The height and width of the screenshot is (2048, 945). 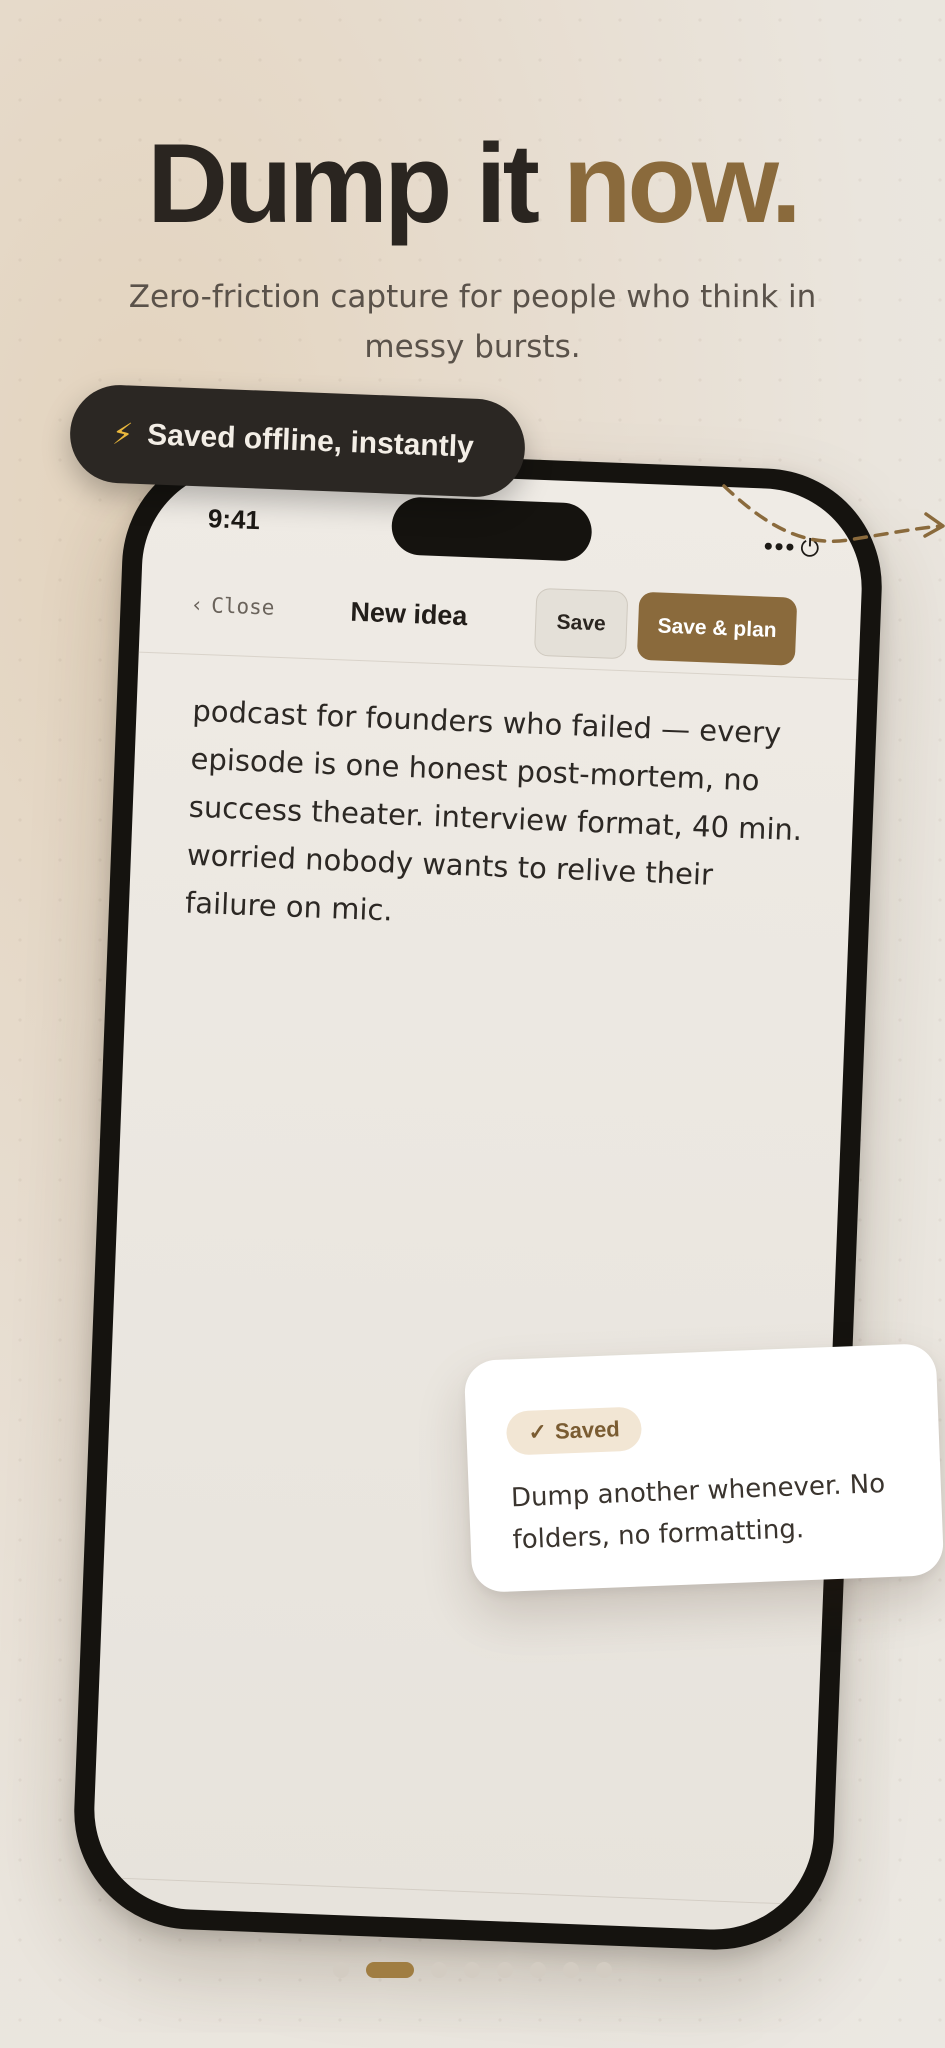 I want to click on saved-badge: ✓ Saved, so click(x=574, y=1431).